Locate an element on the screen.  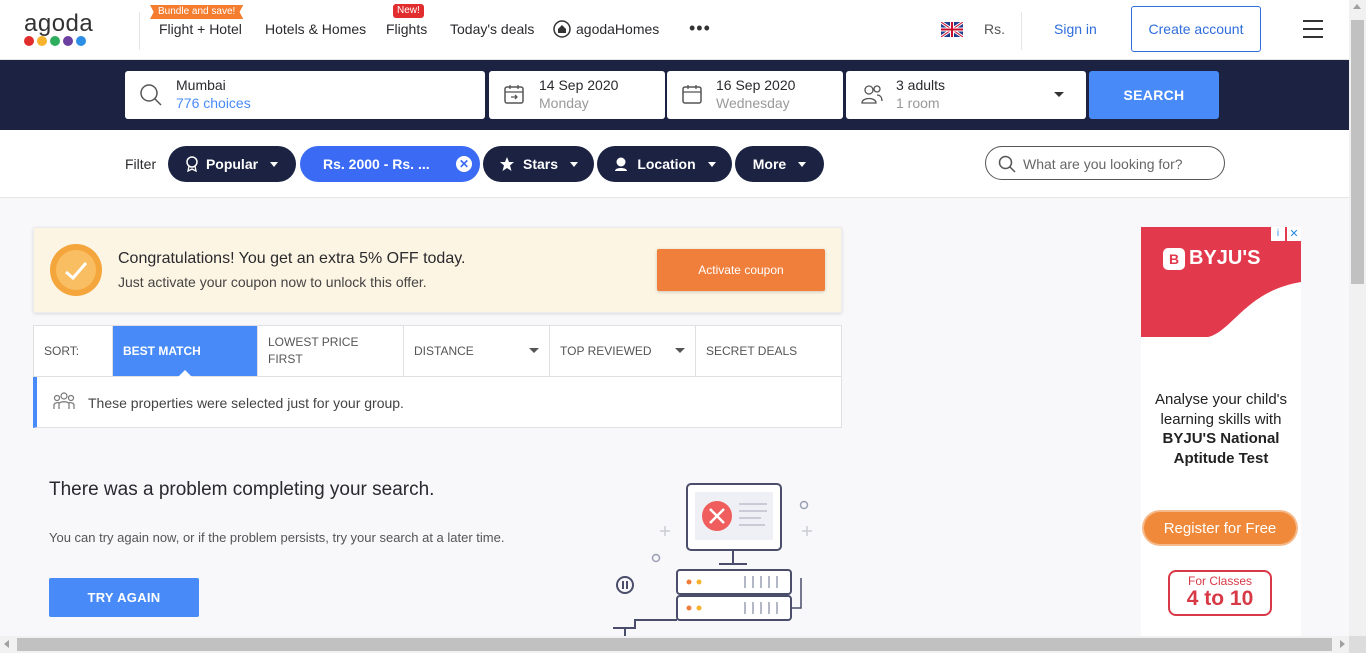
sort-lowest-price: LOWEST PRICE FIRST is located at coordinates (331, 351).